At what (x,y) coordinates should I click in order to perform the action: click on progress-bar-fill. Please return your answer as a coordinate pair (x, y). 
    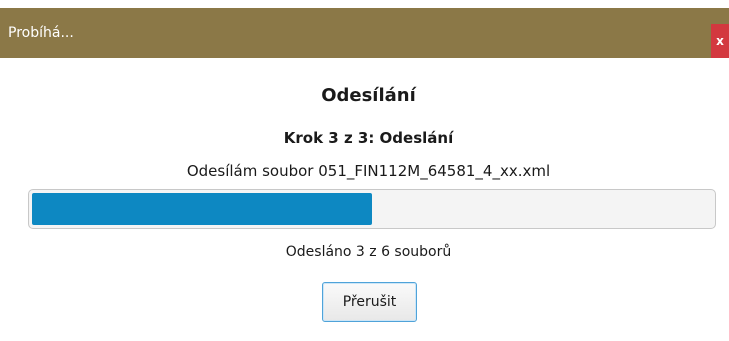
    Looking at the image, I should click on (202, 209).